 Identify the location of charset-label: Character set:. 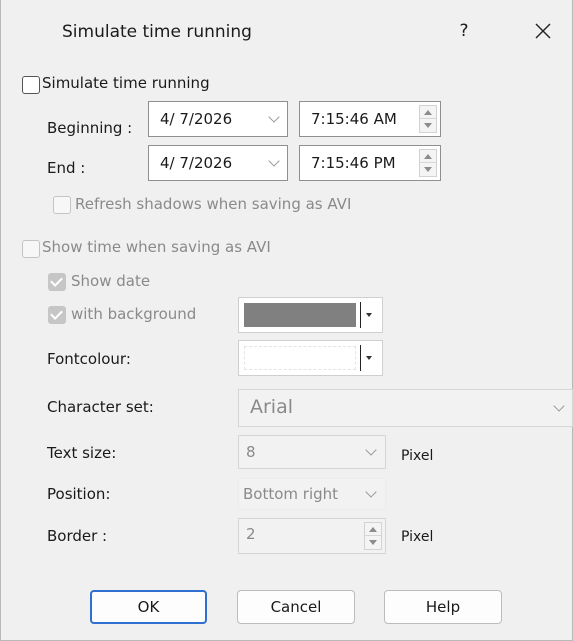
(100, 407).